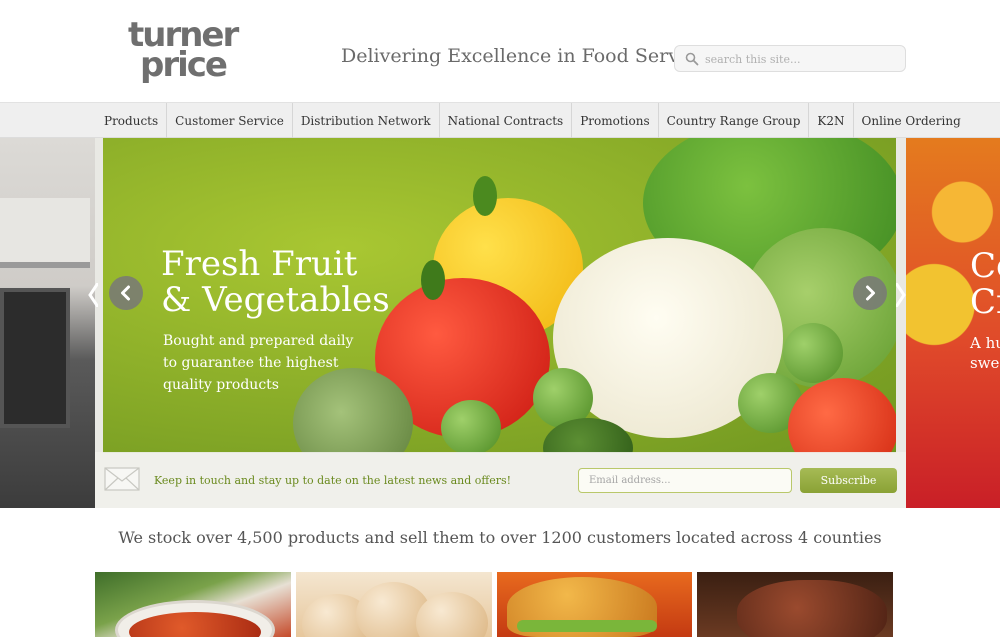  I want to click on next-slide-title-line1: Co, so click(985, 266).